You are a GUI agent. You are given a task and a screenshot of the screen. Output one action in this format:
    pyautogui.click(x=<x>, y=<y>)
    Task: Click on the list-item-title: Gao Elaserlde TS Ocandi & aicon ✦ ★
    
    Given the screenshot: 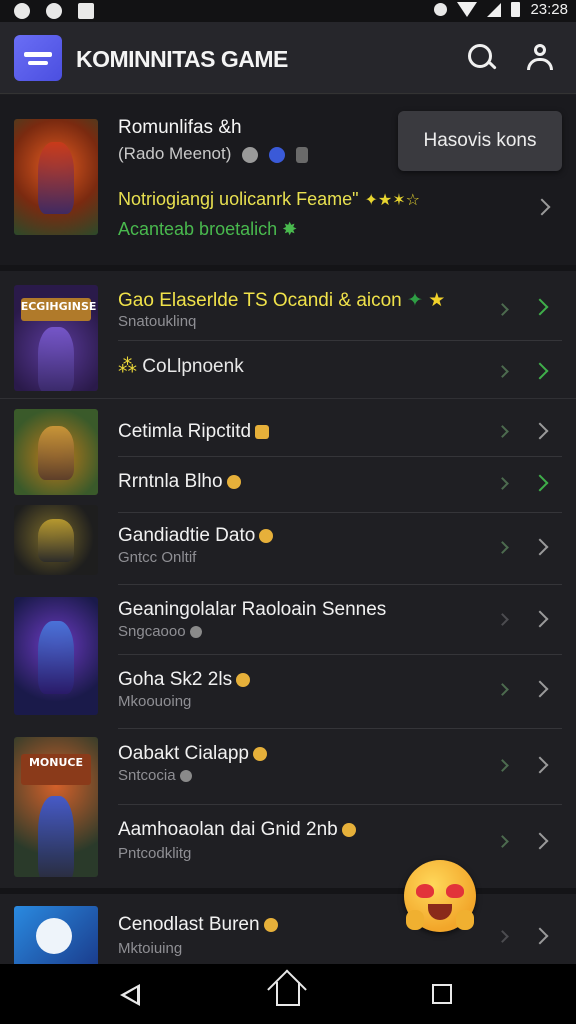 What is the action you would take?
    pyautogui.click(x=281, y=300)
    